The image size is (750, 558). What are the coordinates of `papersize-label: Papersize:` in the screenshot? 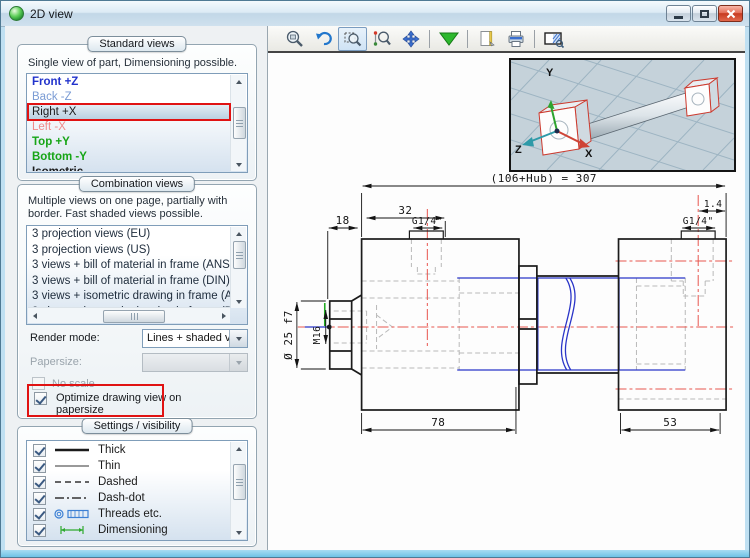 It's located at (56, 362).